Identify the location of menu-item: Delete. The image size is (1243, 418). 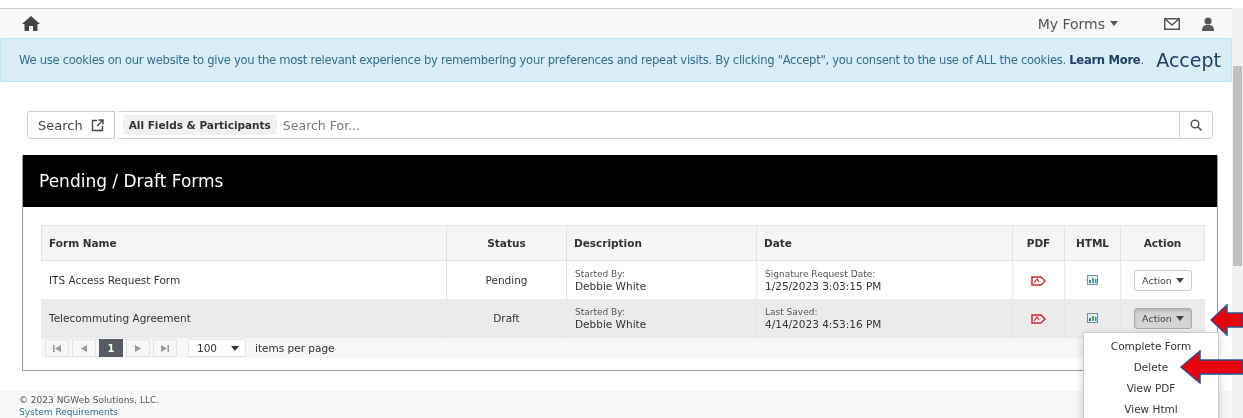
(1151, 367).